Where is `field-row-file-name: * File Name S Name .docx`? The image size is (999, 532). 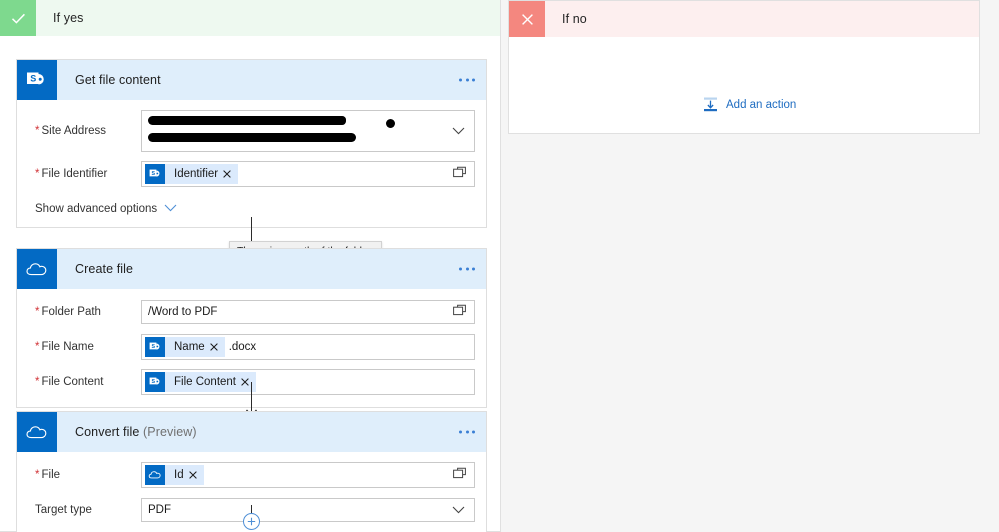
field-row-file-name: * File Name S Name .docx is located at coordinates (251, 347).